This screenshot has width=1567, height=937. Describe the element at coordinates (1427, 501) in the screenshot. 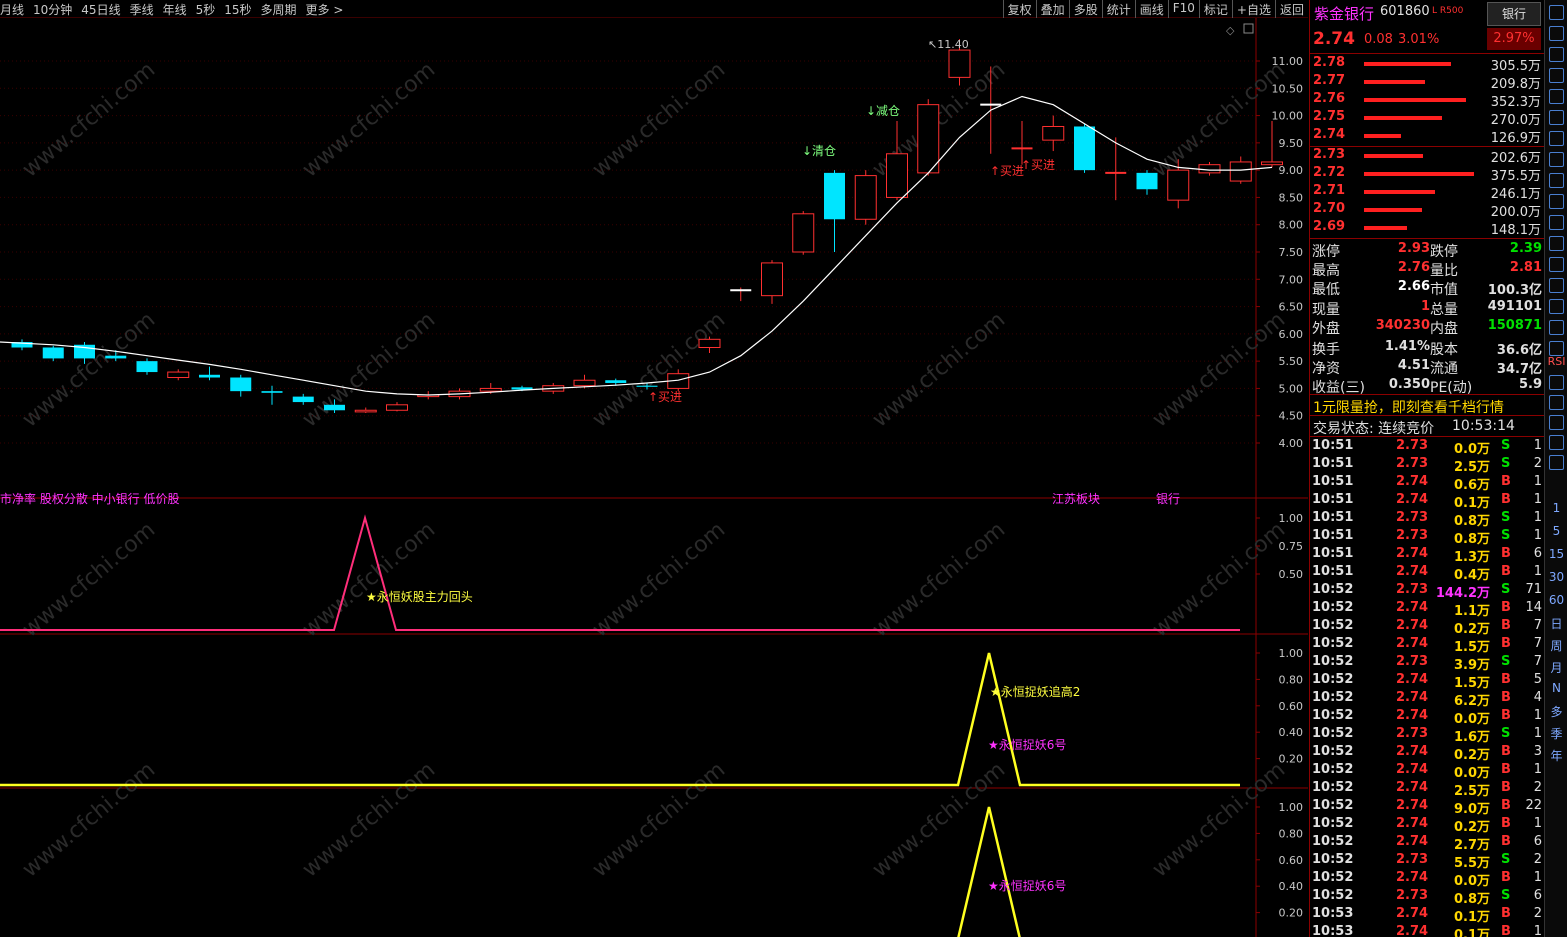

I see `tick-row: 10:51 2.74 0.1万 B 1` at that location.